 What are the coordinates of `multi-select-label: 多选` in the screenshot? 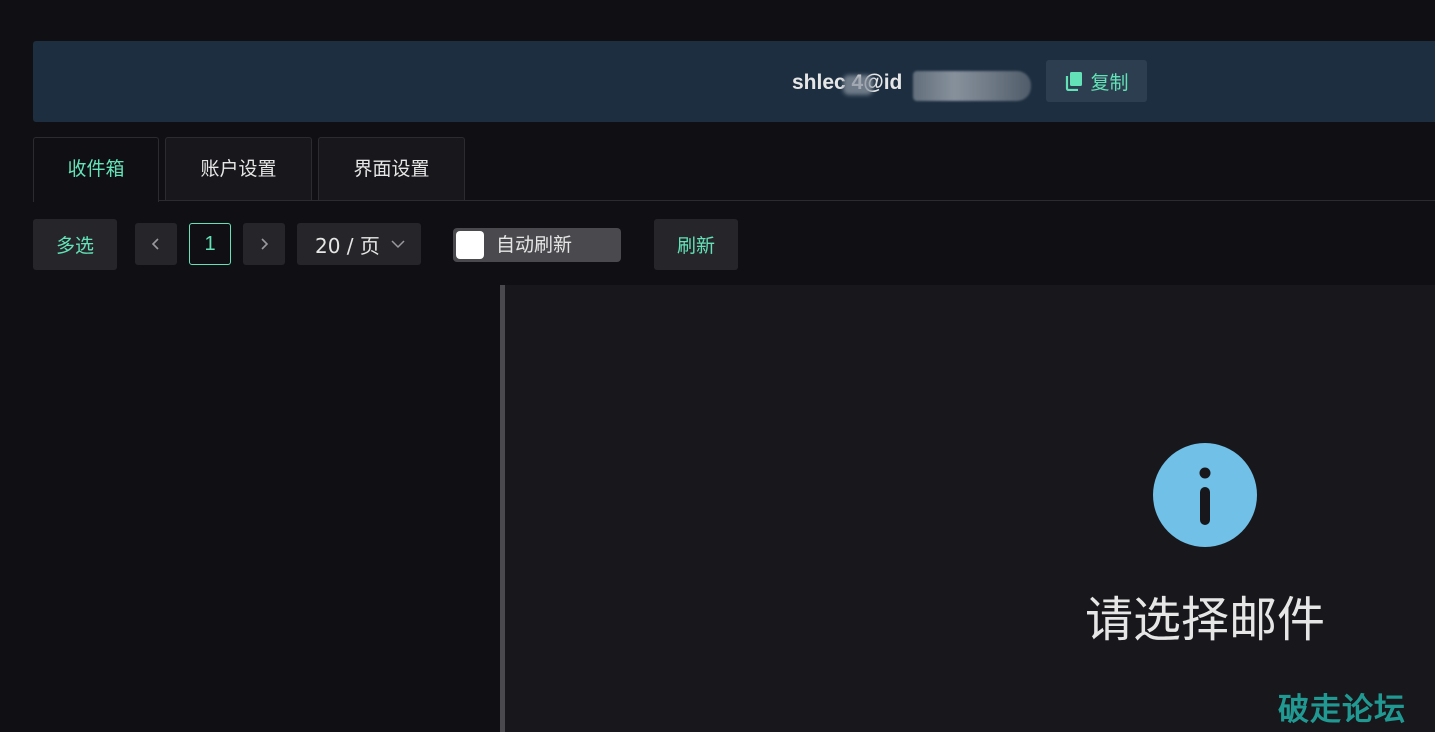 It's located at (74, 246).